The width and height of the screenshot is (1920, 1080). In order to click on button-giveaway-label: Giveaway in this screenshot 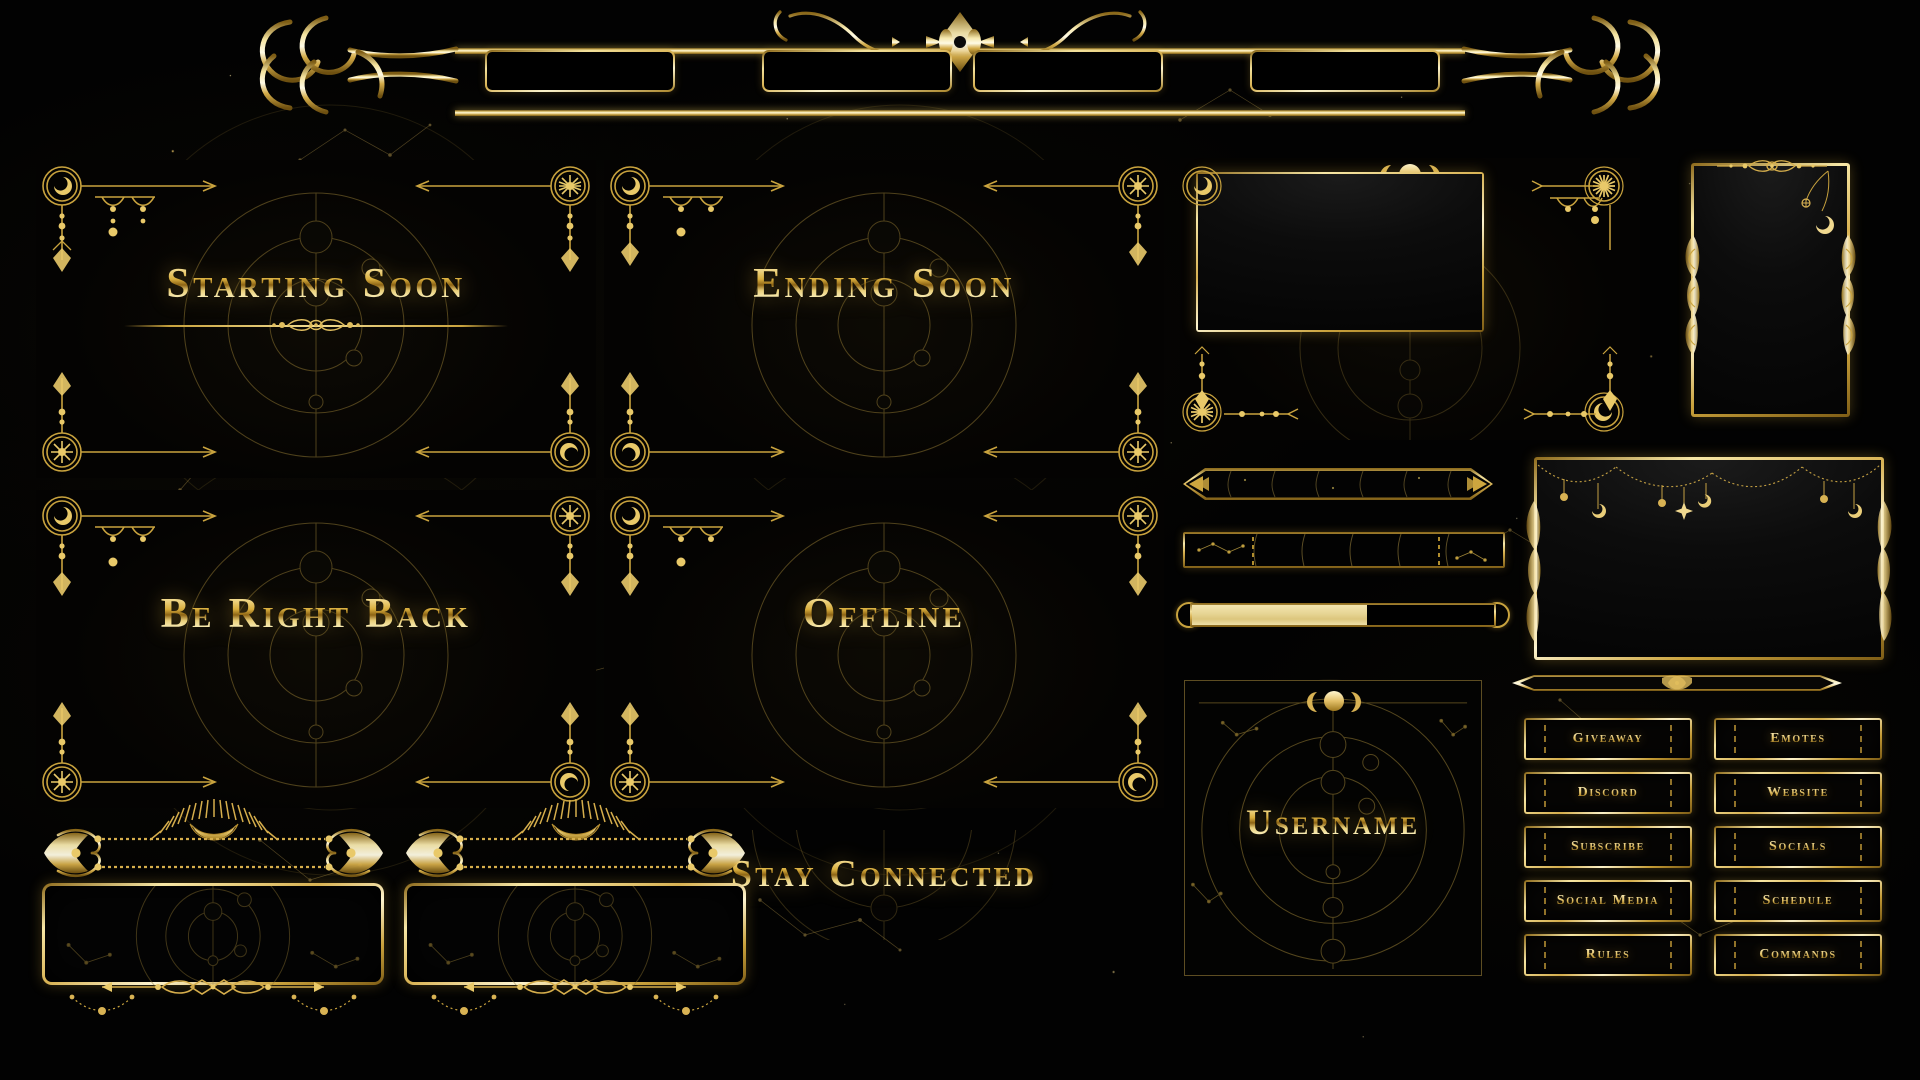, I will do `click(1608, 738)`.